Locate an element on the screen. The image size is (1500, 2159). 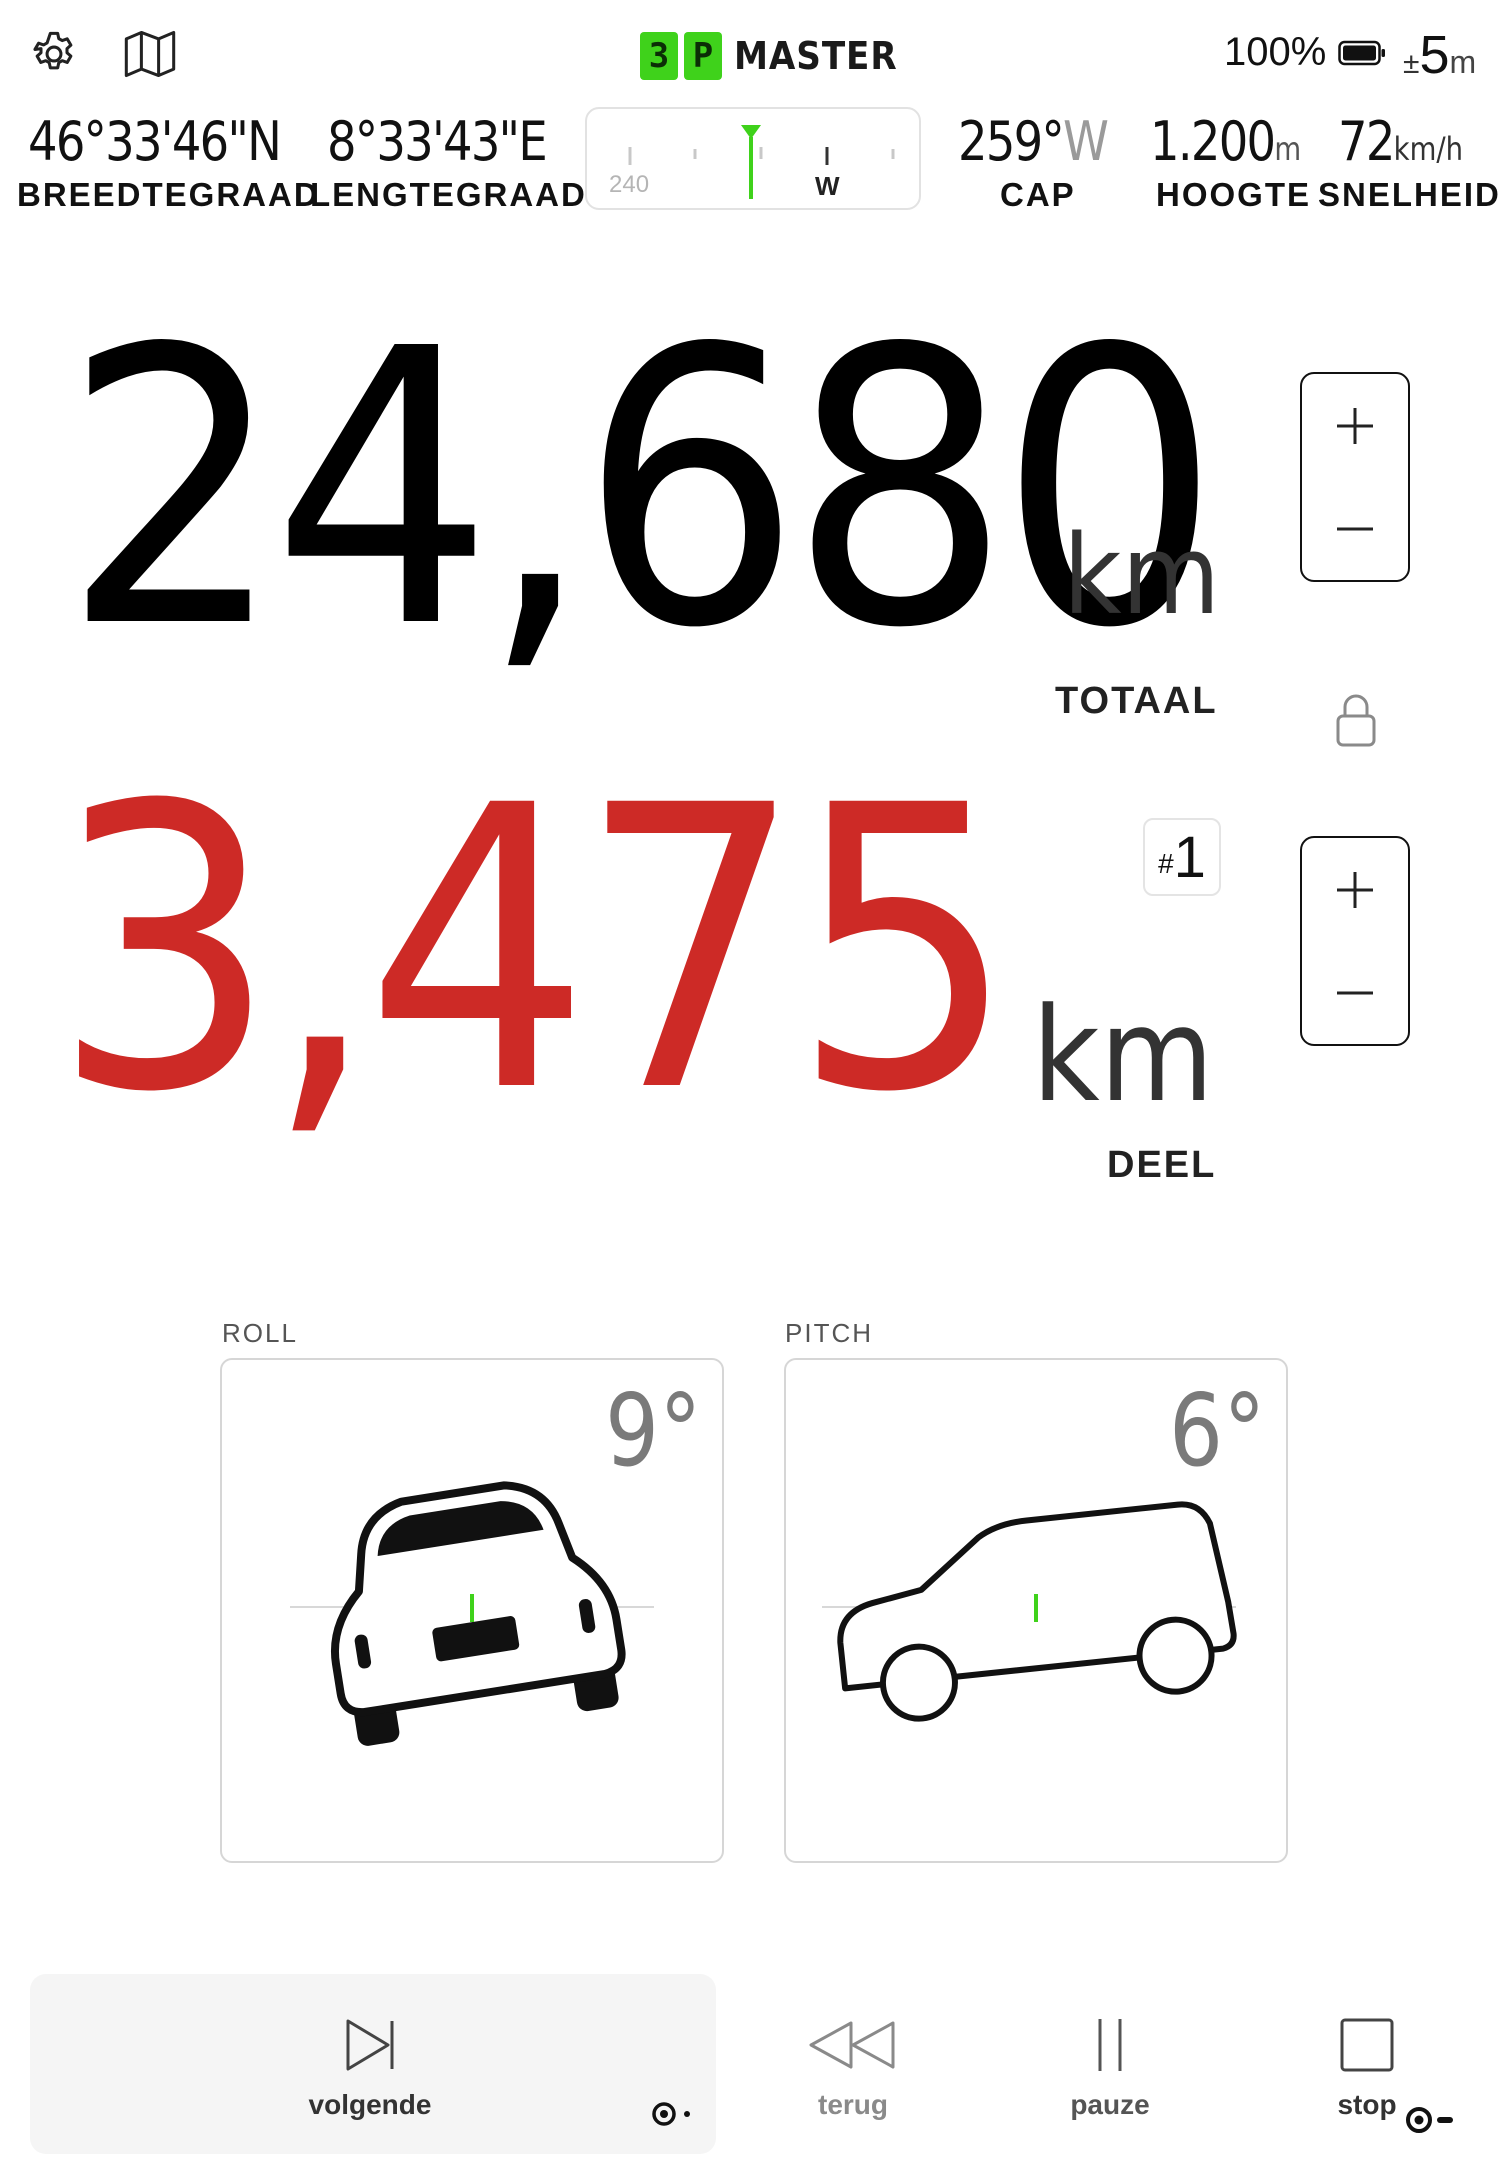
heading-value: 259°W is located at coordinates (1033, 141).